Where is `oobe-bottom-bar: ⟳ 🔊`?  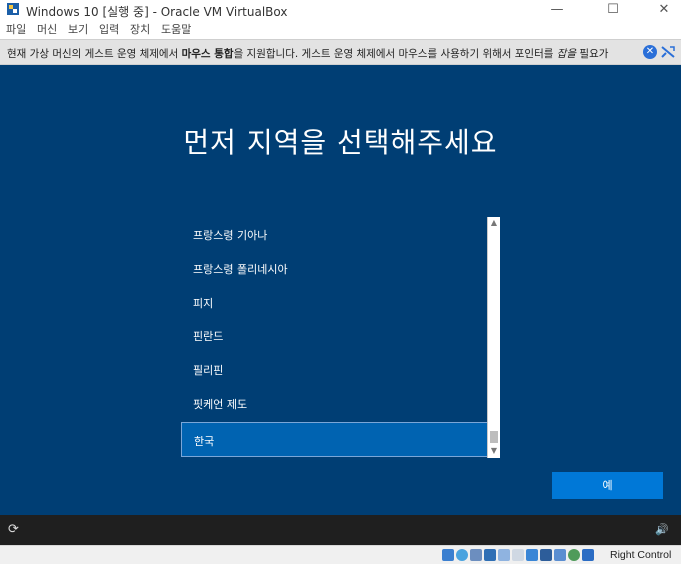 oobe-bottom-bar: ⟳ 🔊 is located at coordinates (340, 530).